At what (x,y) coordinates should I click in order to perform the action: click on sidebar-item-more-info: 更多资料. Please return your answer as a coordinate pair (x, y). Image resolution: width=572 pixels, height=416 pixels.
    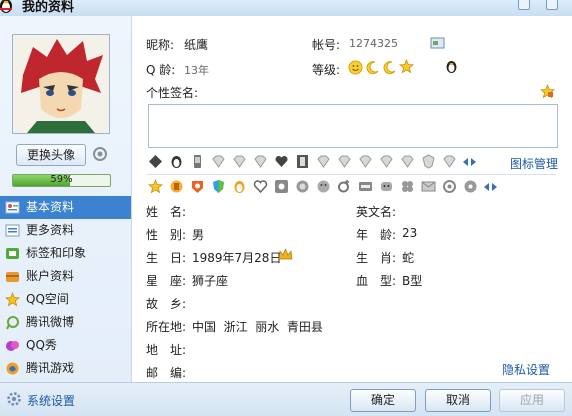
    Looking at the image, I should click on (65, 230).